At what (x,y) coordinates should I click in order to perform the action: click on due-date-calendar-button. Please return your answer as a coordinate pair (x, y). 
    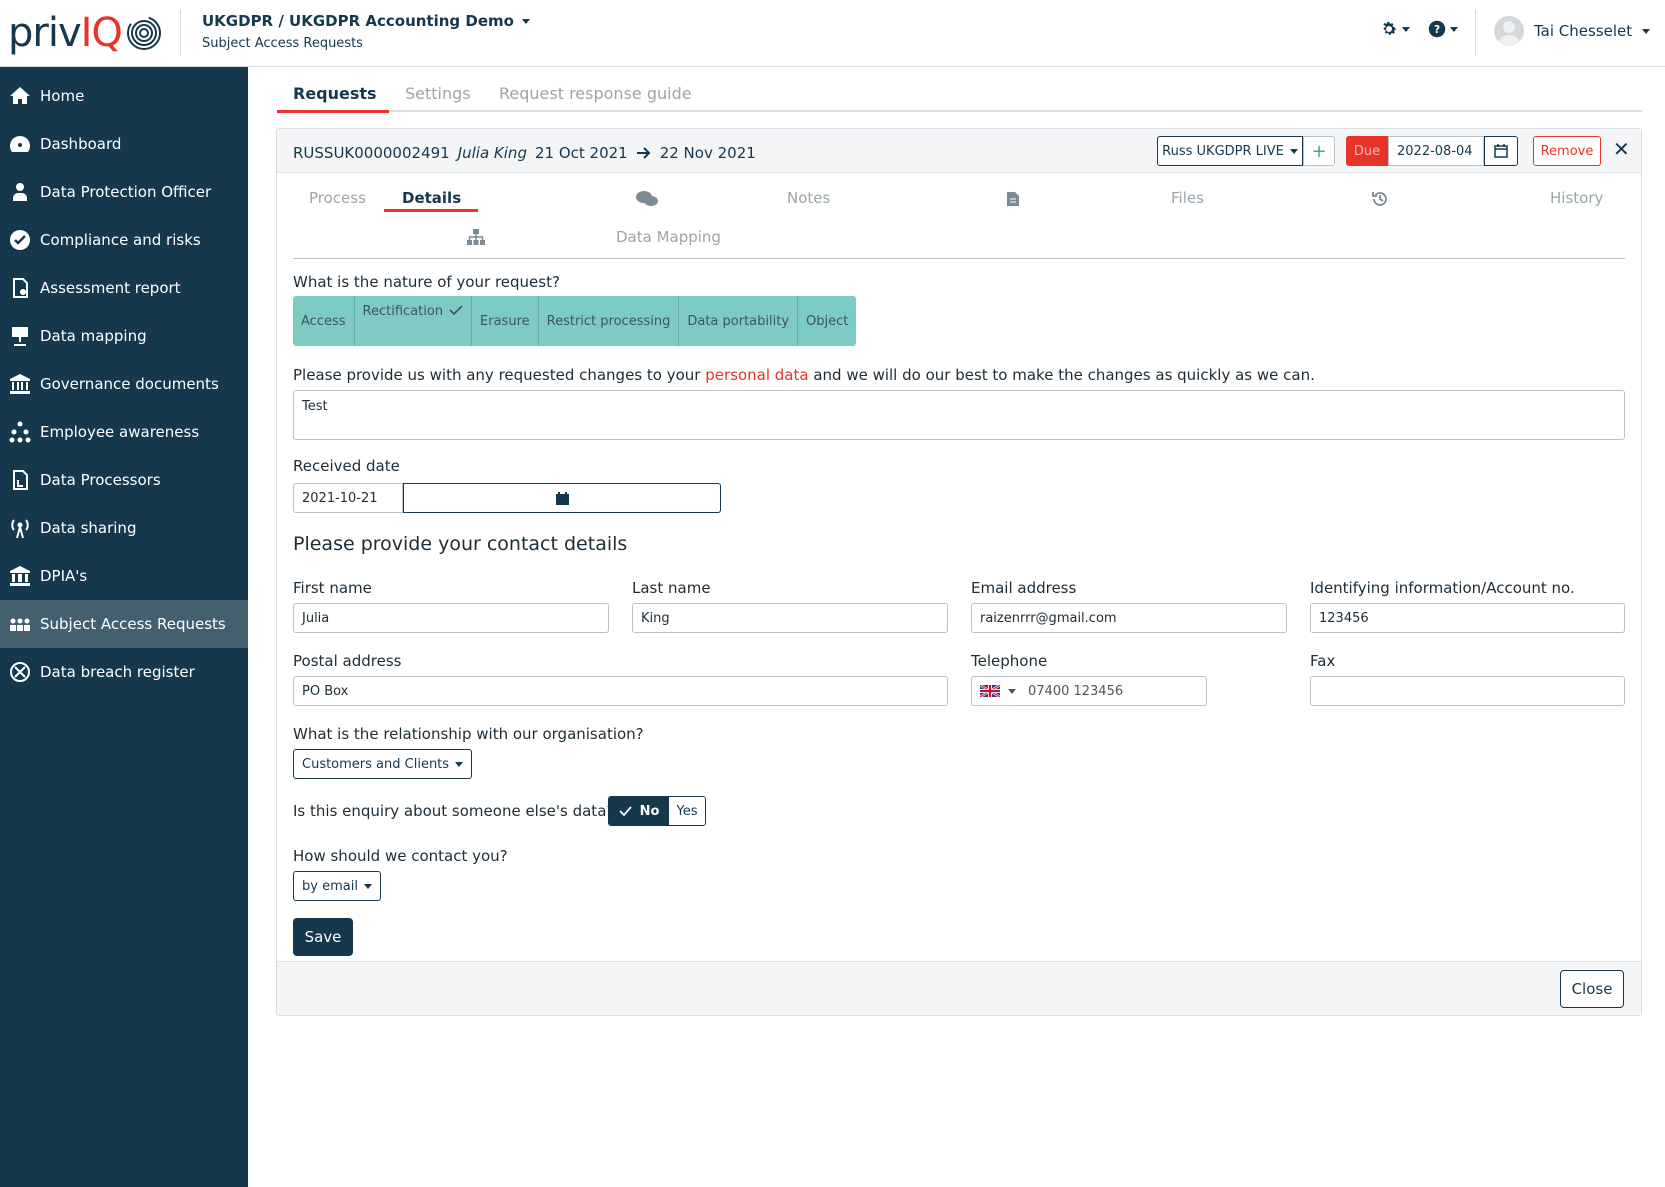
    Looking at the image, I should click on (1501, 151).